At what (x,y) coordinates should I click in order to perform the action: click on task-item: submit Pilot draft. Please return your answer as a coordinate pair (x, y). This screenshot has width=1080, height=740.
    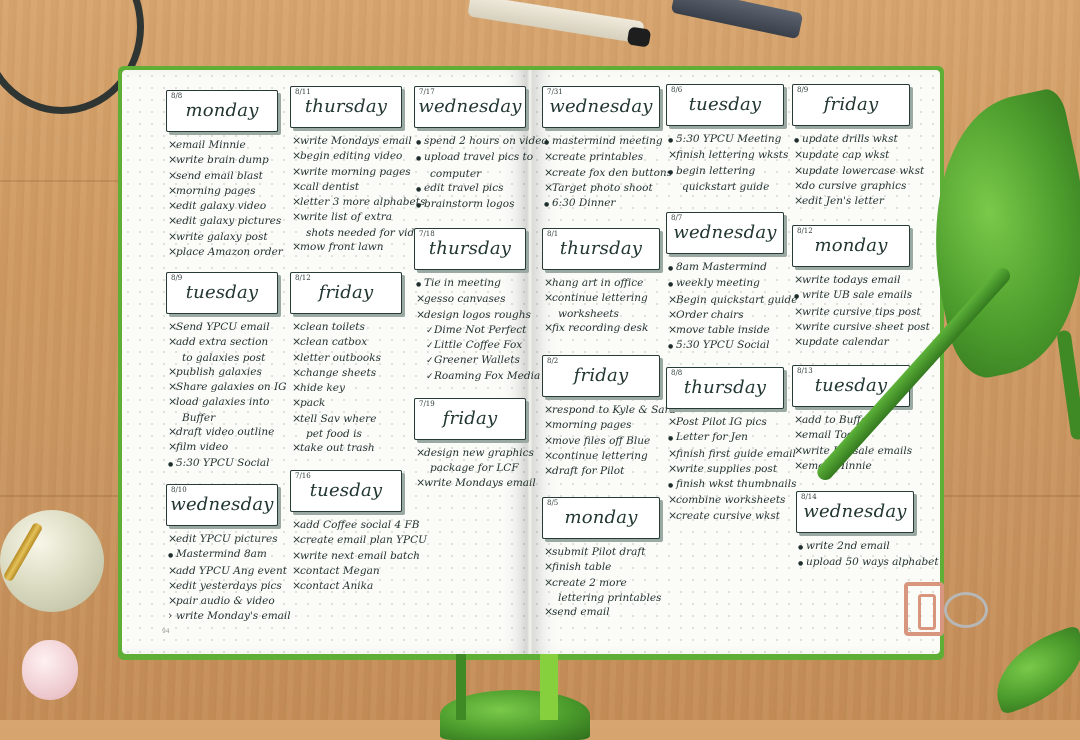
    Looking at the image, I should click on (602, 552).